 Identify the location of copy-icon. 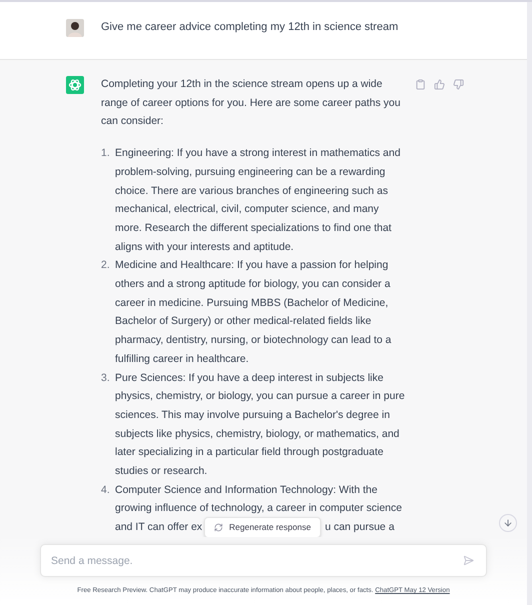
(420, 84).